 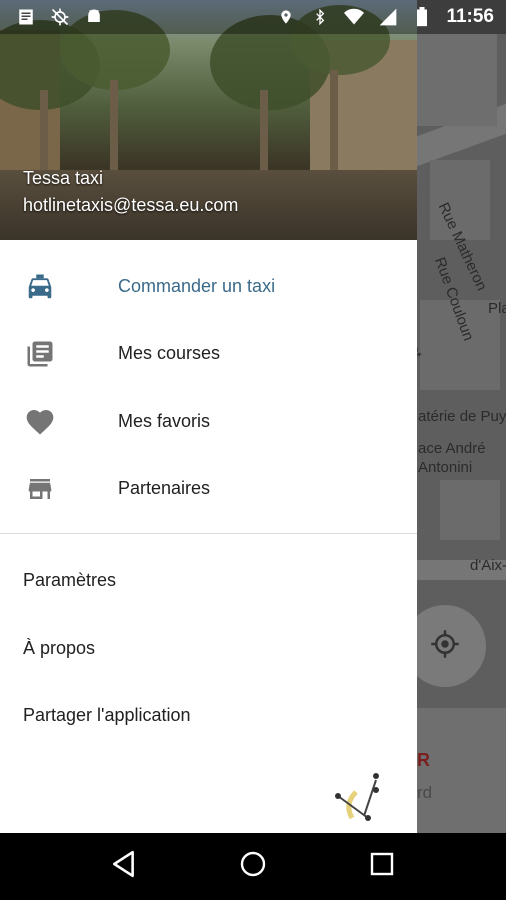 What do you see at coordinates (69, 580) in the screenshot?
I see `menu-item-parametres: Paramètres` at bounding box center [69, 580].